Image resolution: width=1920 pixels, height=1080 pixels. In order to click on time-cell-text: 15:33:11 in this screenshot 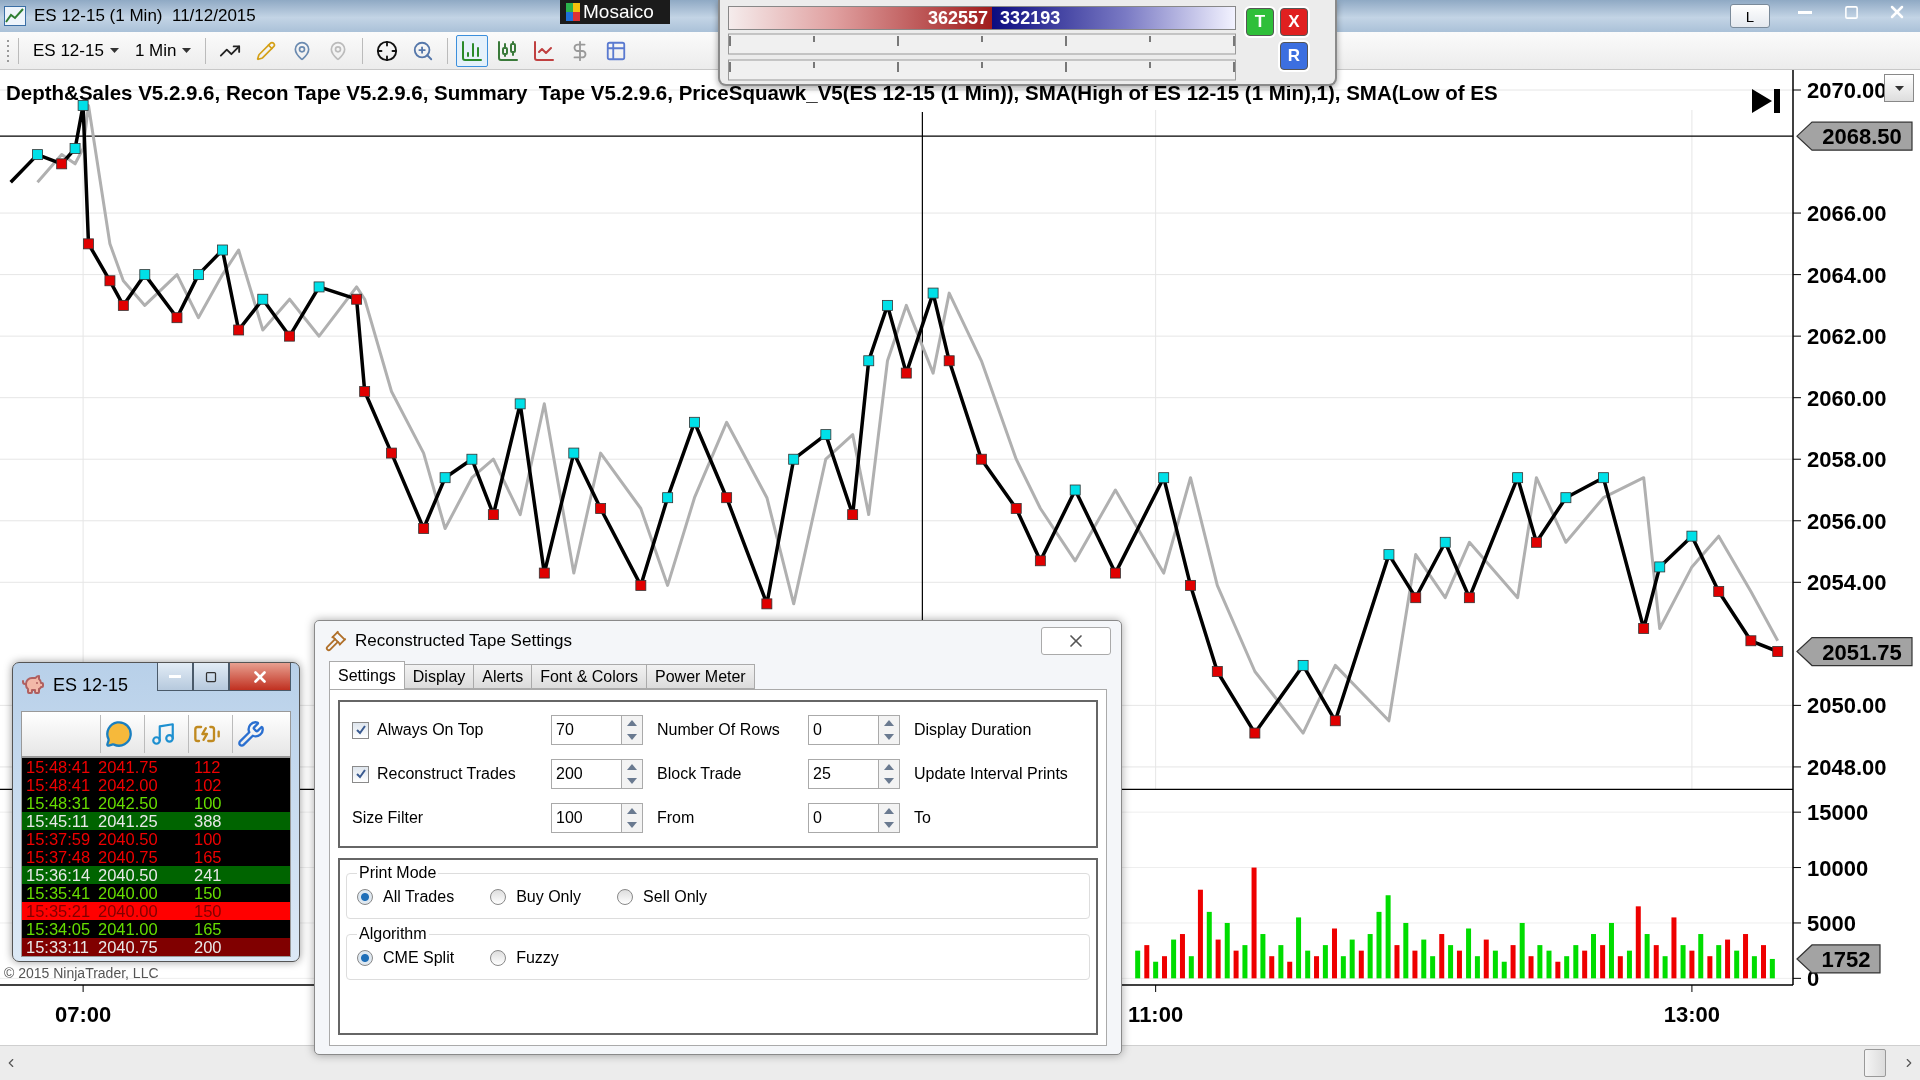, I will do `click(58, 947)`.